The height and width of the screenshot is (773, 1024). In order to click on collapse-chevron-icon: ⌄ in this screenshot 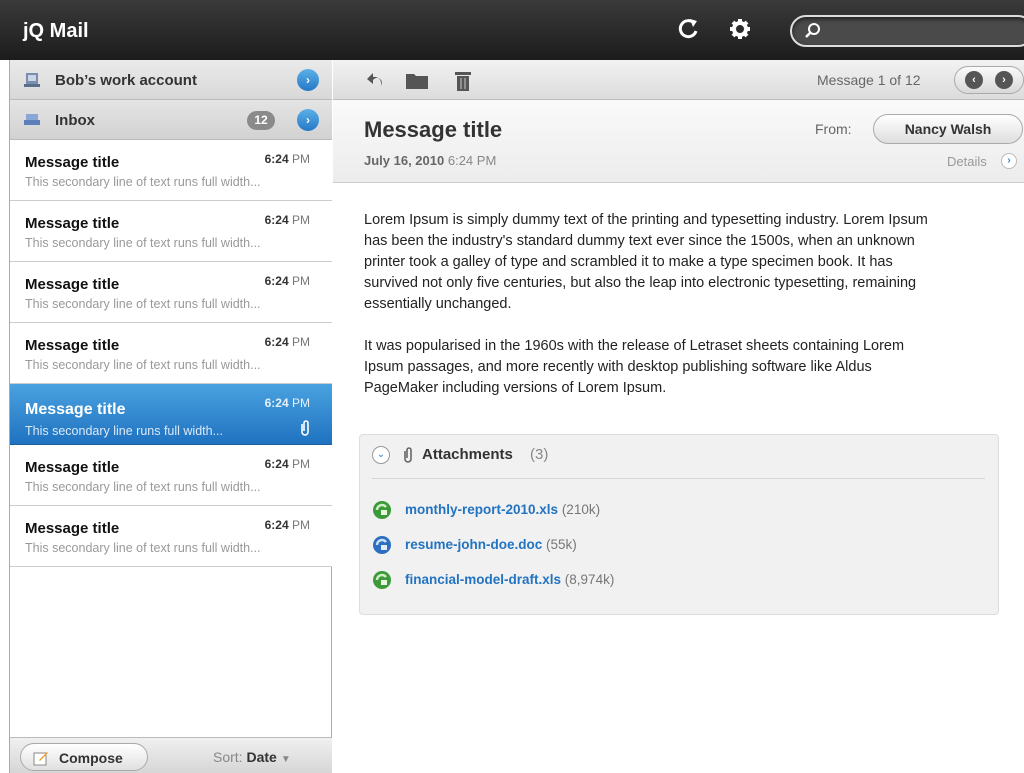, I will do `click(381, 455)`.